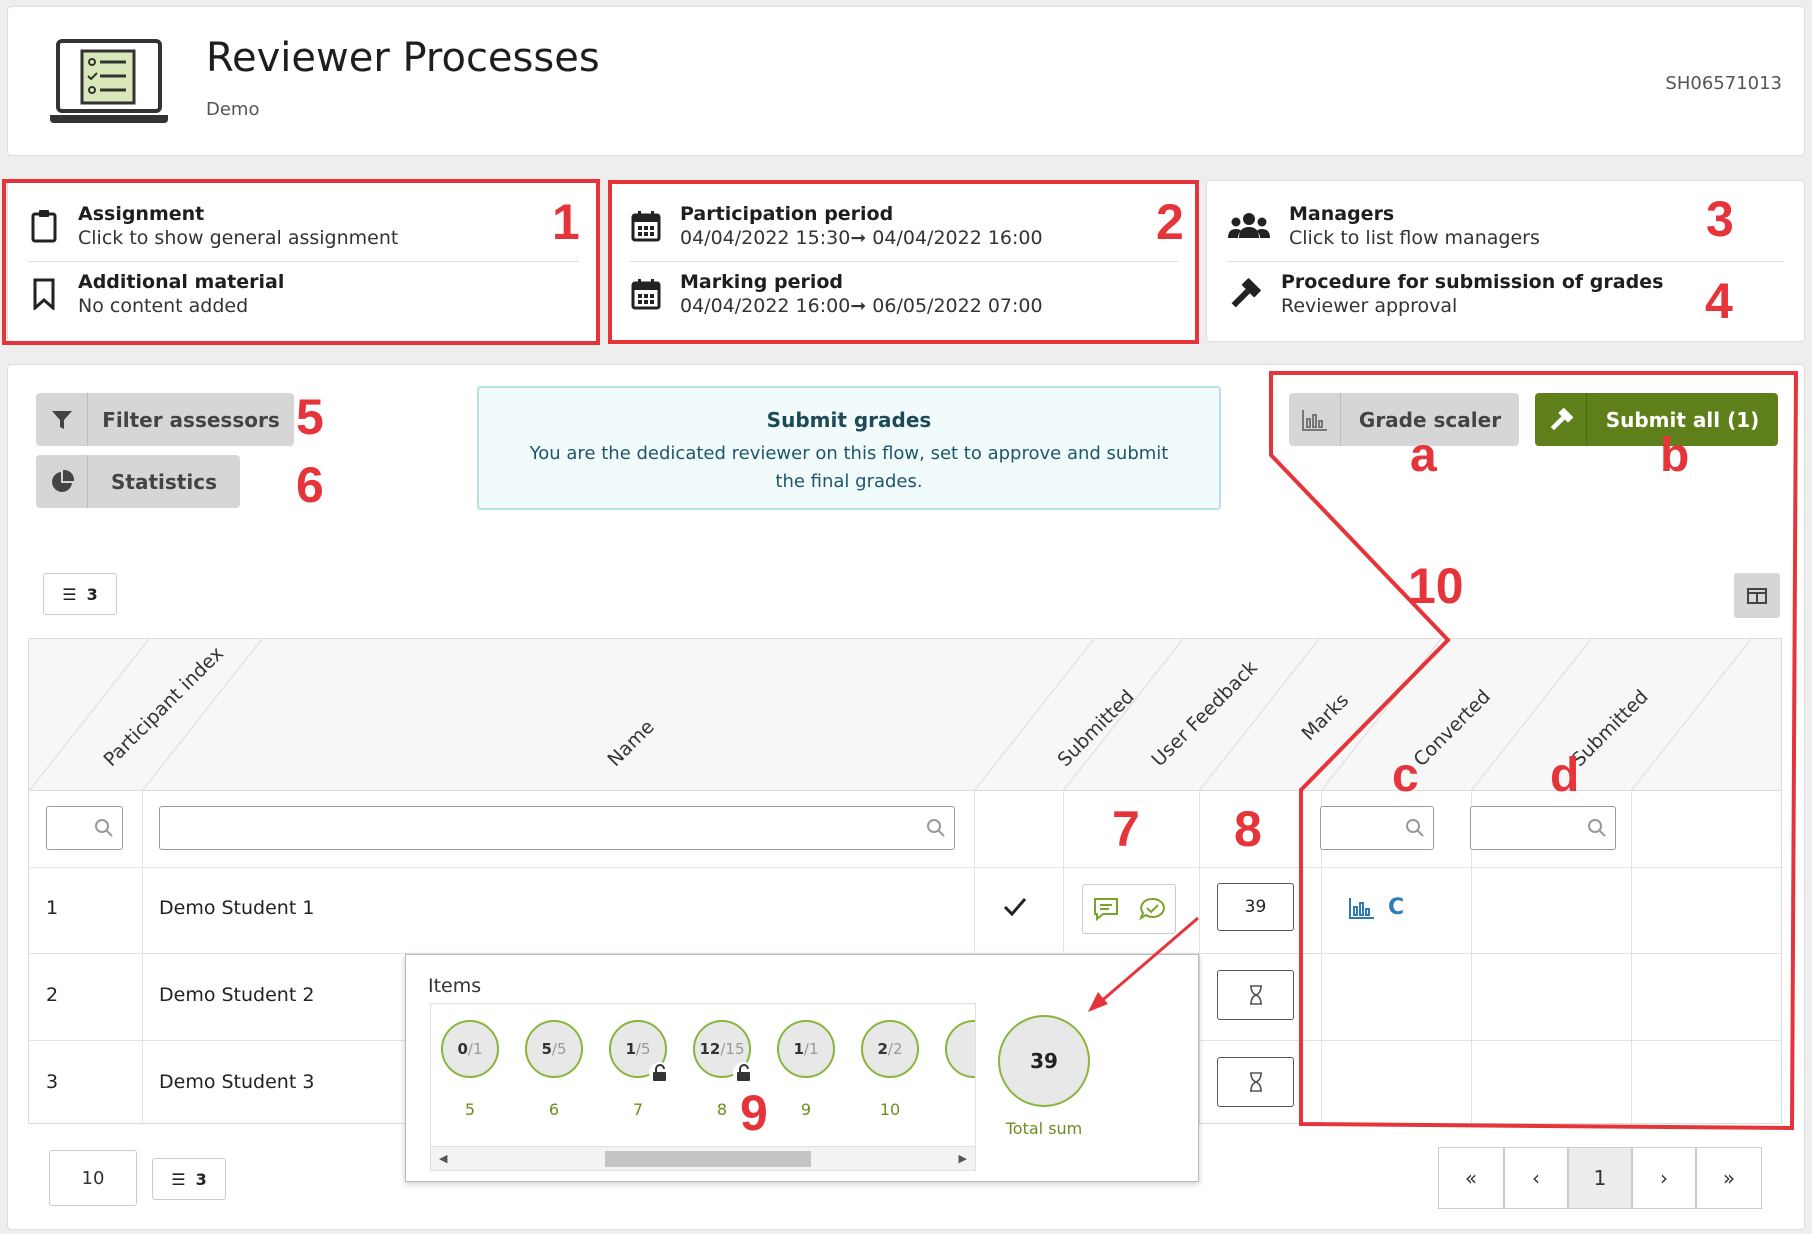 The height and width of the screenshot is (1234, 1812). Describe the element at coordinates (765, 306) in the screenshot. I see `marking-start: 04/04/2022 16:00` at that location.